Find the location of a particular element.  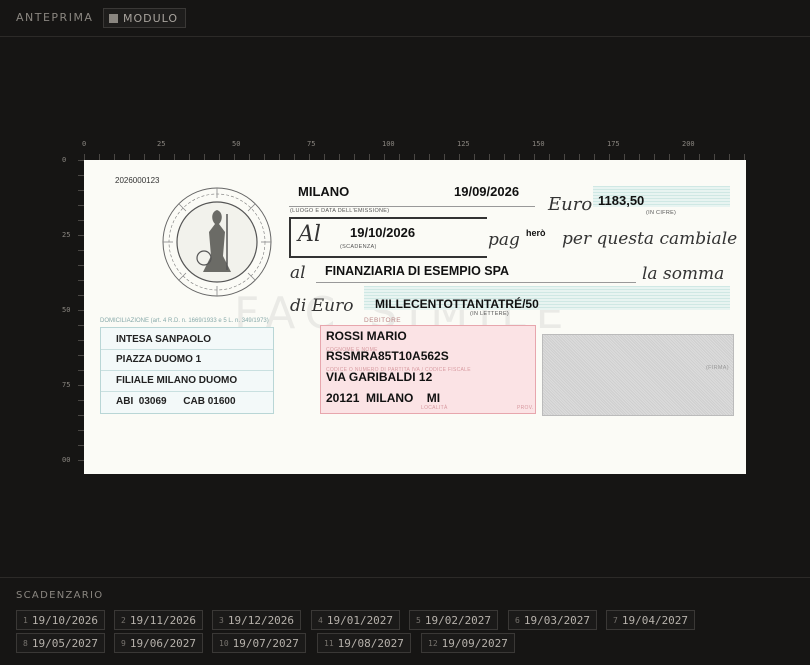

debtor-name: ROSSI MARIO is located at coordinates (366, 336).